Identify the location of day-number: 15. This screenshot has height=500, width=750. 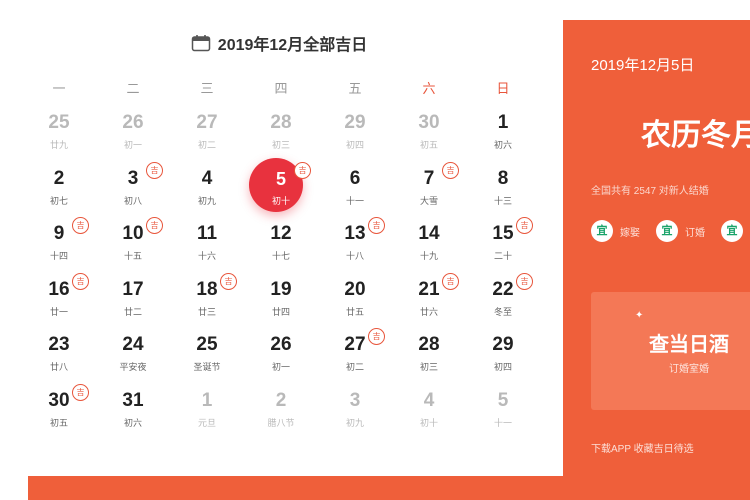
(503, 234).